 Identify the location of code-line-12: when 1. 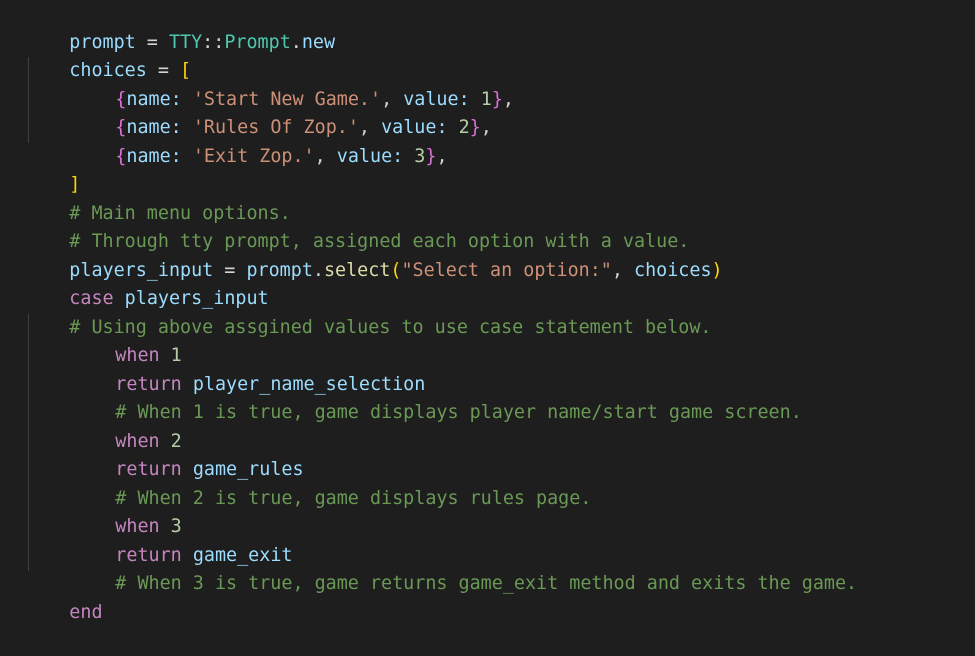
(103, 340).